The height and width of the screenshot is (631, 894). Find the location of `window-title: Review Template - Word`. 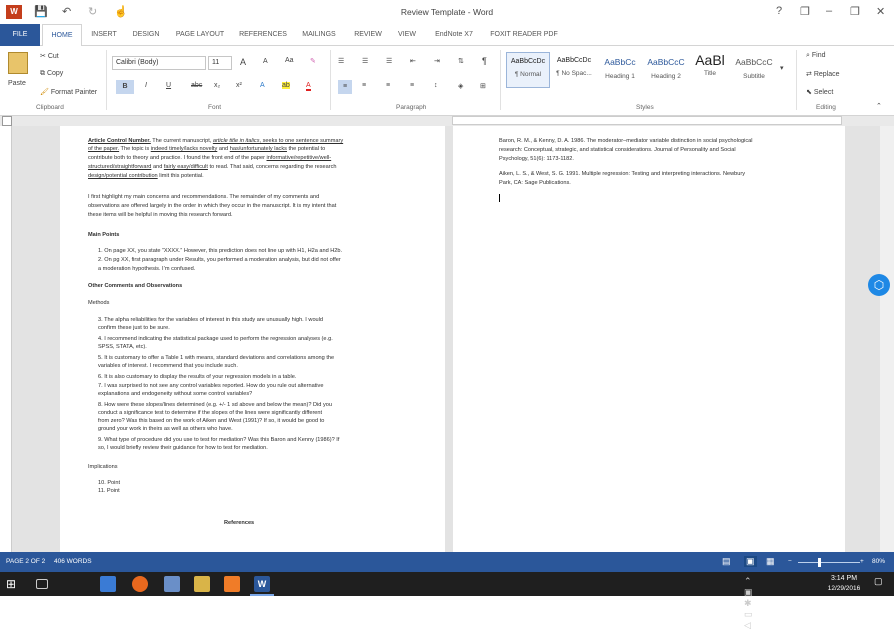

window-title: Review Template - Word is located at coordinates (447, 12).